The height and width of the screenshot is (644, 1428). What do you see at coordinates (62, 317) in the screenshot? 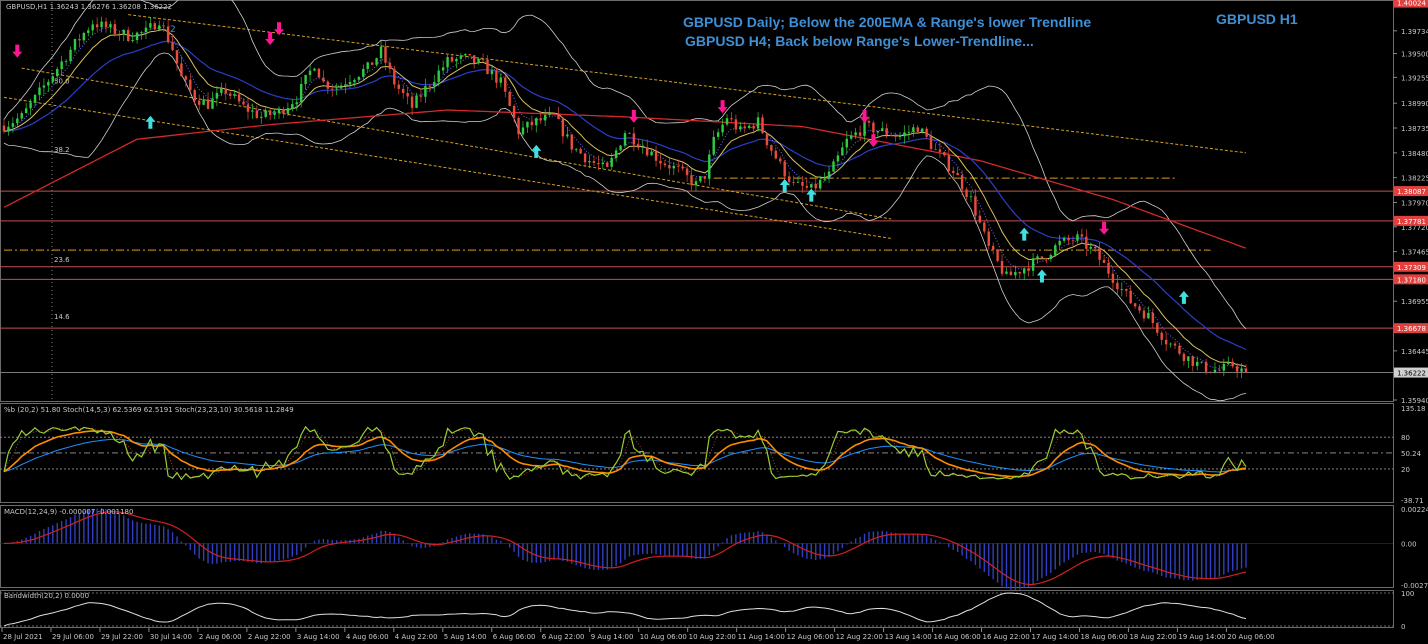
I see `fib-level-label: 14.6` at bounding box center [62, 317].